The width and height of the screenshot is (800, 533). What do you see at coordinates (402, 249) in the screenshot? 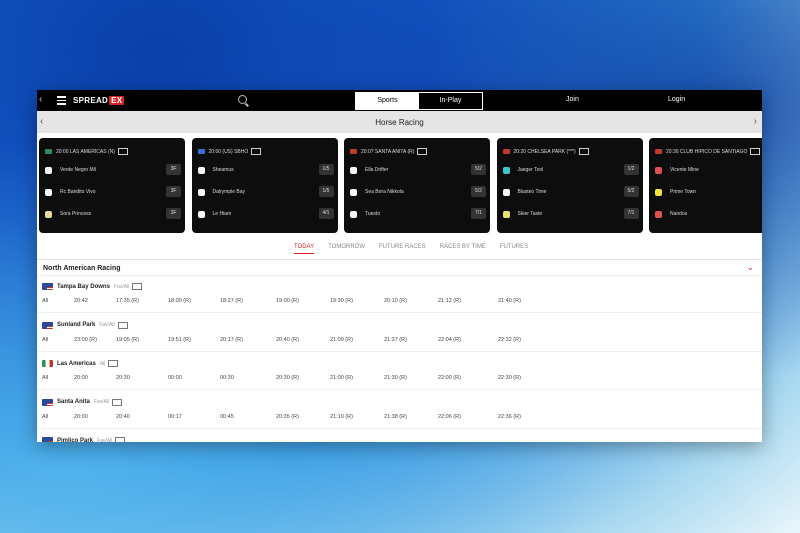
I see `date-tab: FUTURE RACES` at bounding box center [402, 249].